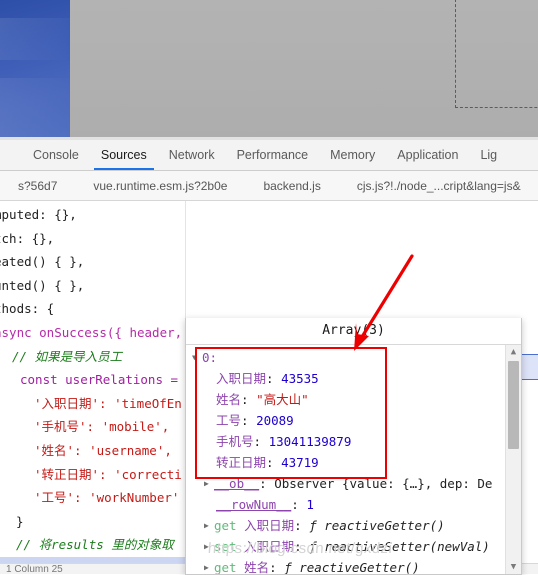 The height and width of the screenshot is (575, 538). Describe the element at coordinates (20, 521) in the screenshot. I see `code-text: }` at that location.